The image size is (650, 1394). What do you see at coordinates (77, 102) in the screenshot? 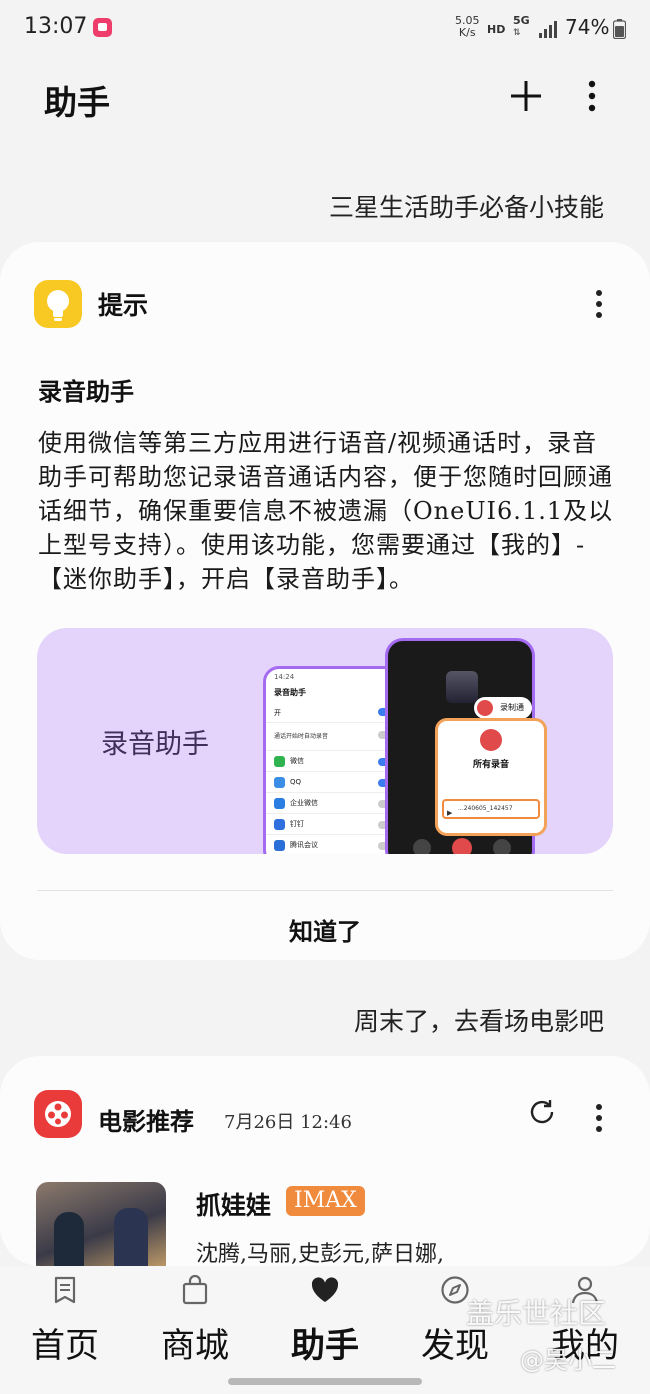
I see `page-title: 助手` at bounding box center [77, 102].